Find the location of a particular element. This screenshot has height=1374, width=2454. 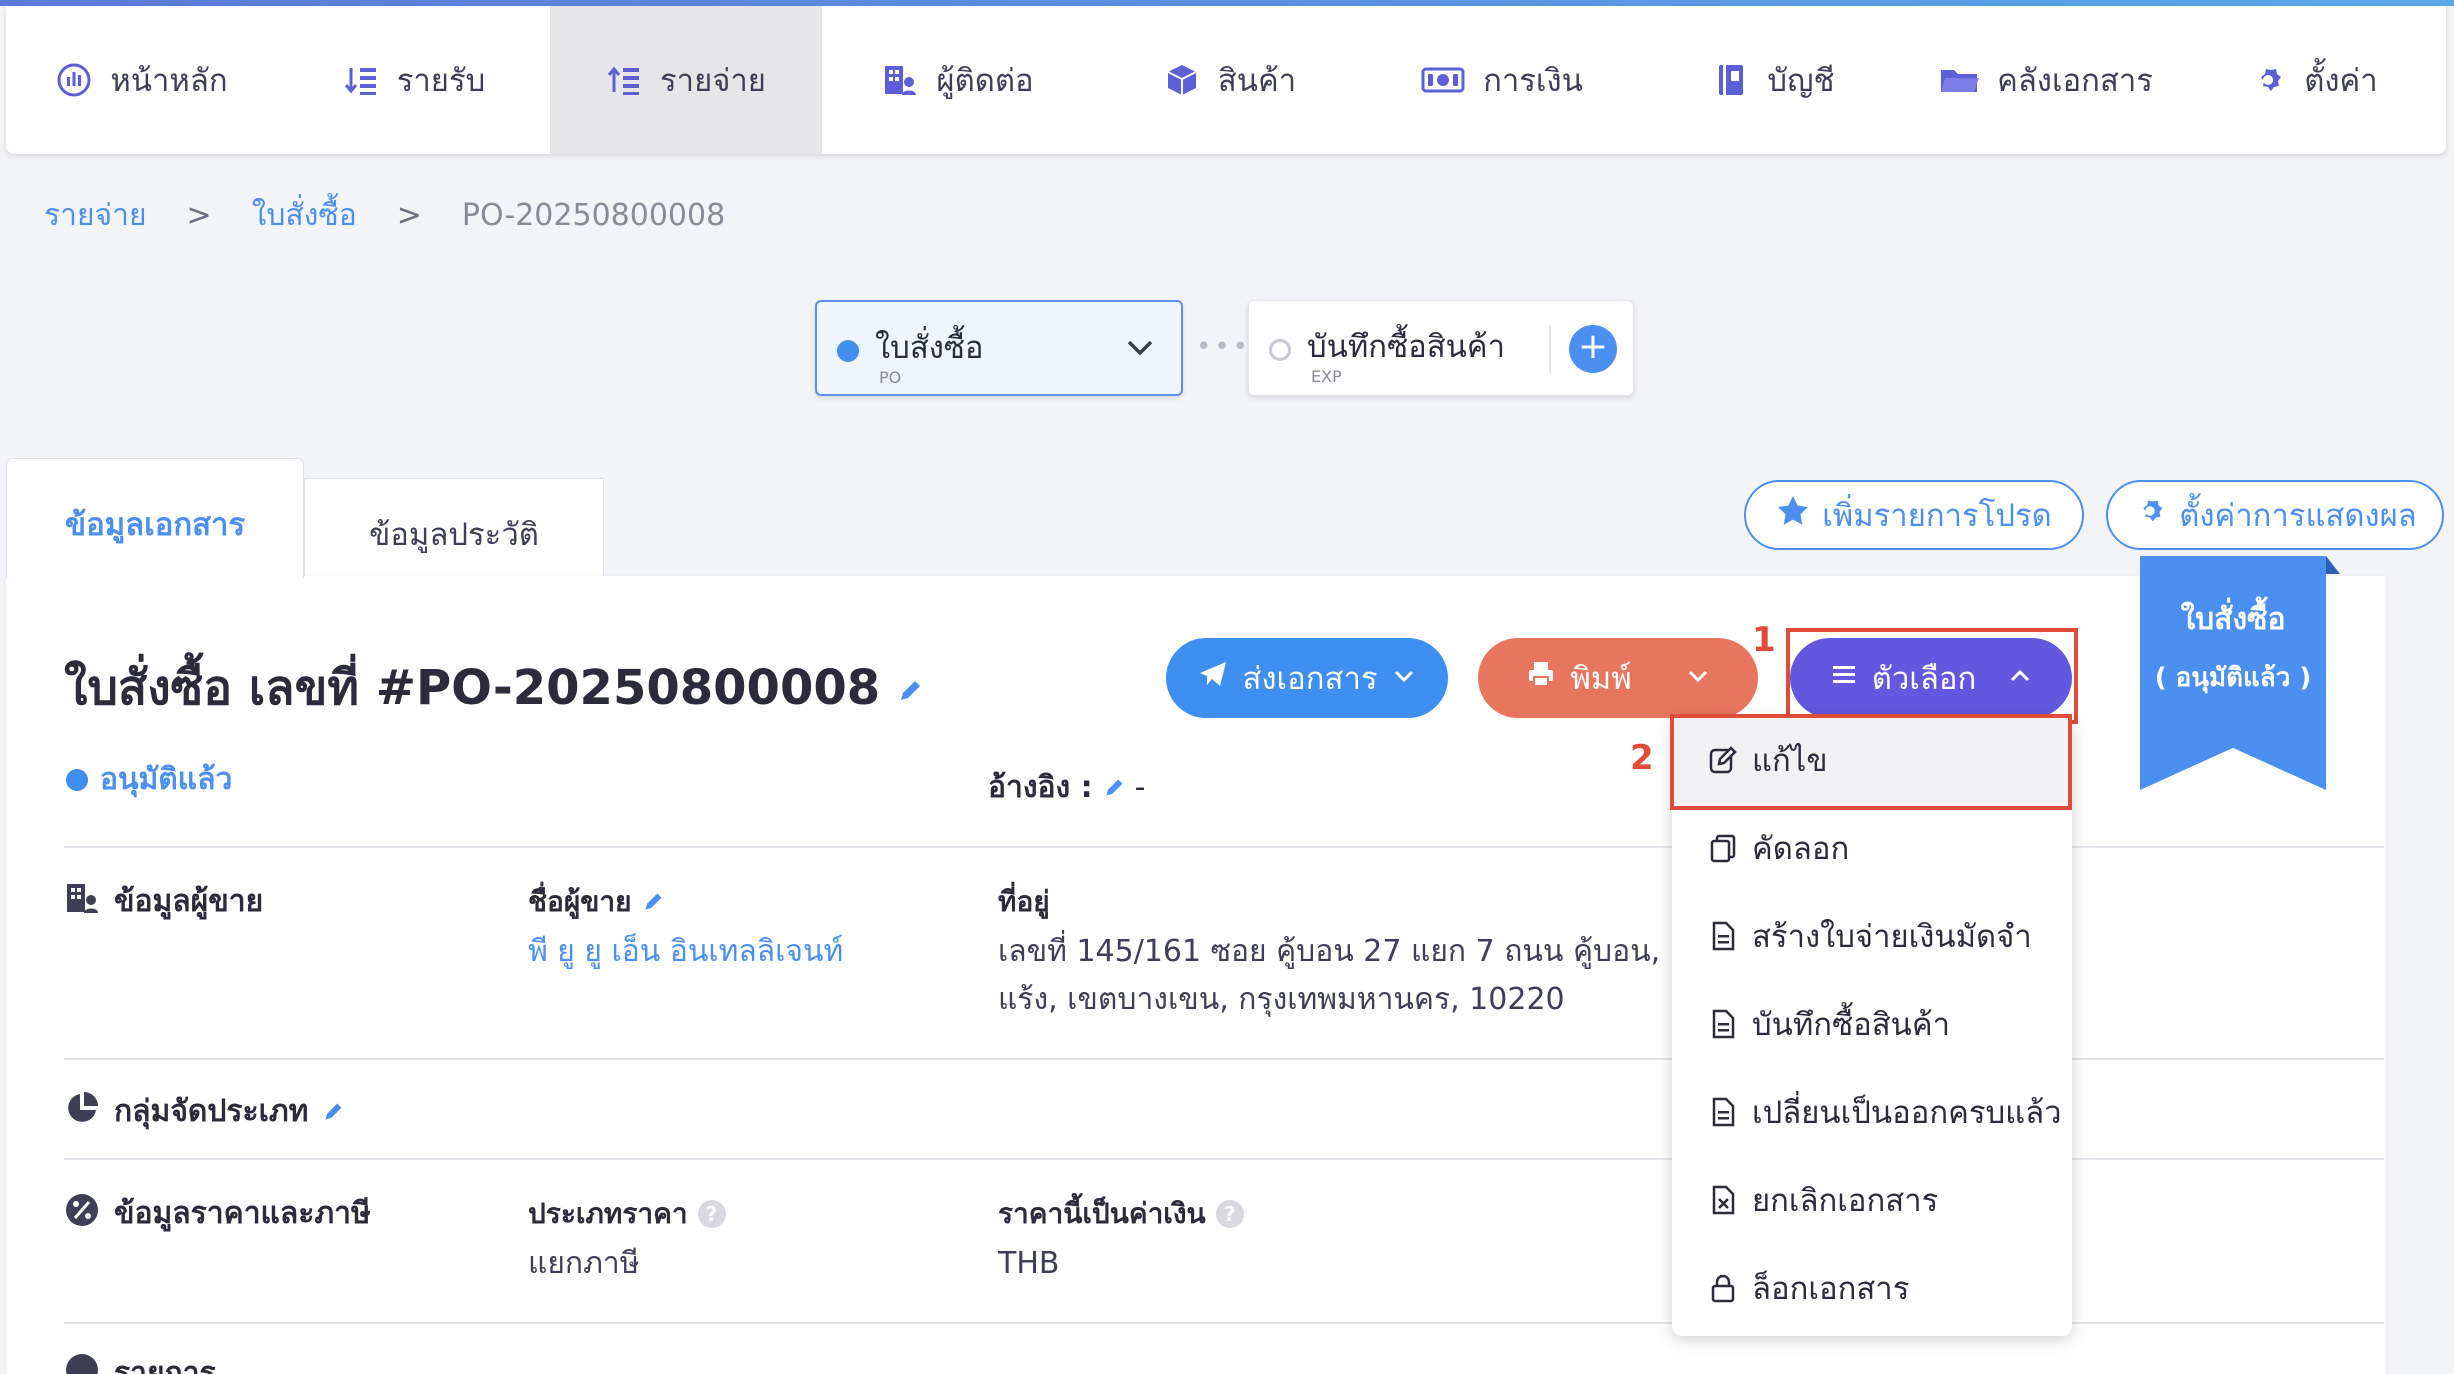

nav-label: การเงิน is located at coordinates (1533, 81).